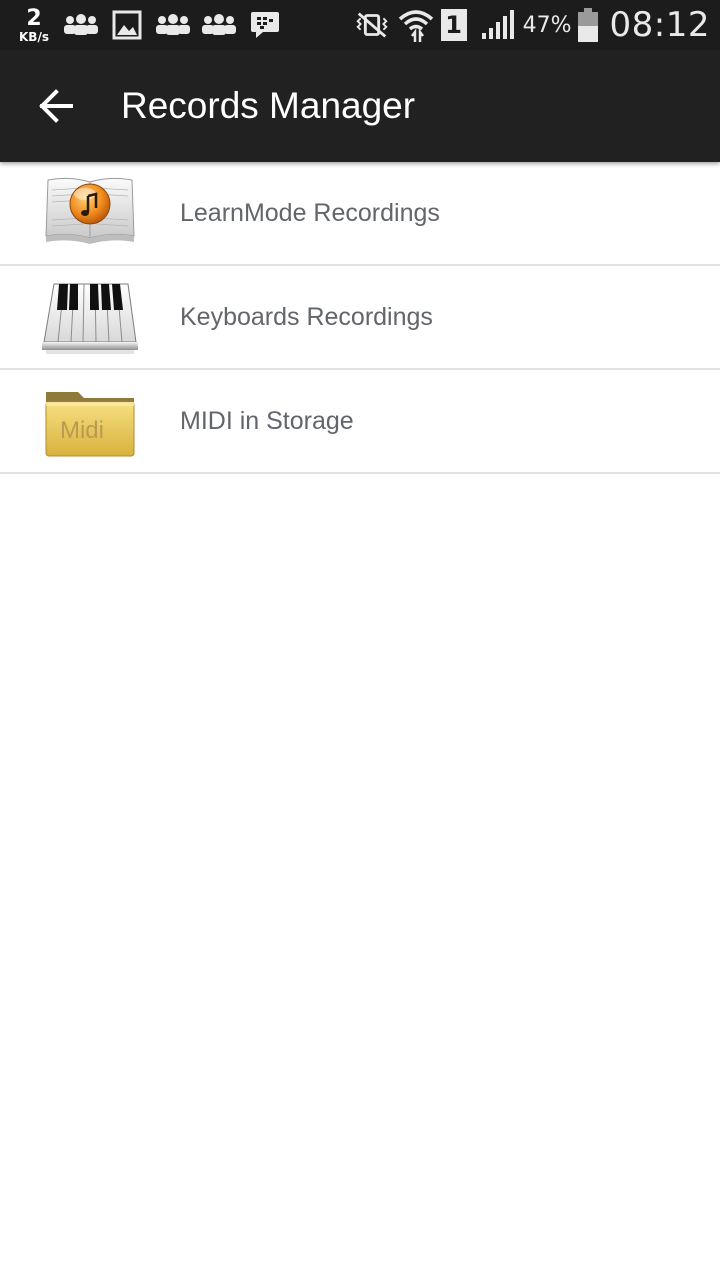 The height and width of the screenshot is (1280, 720). I want to click on battery-percentage: 47%, so click(547, 25).